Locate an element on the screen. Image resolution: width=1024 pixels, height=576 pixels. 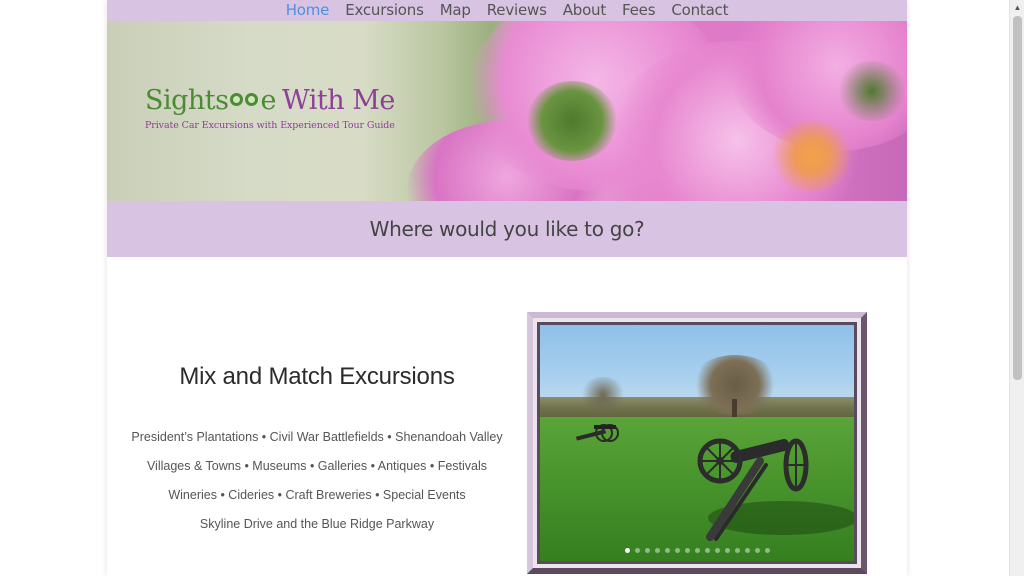
flower-stamen-shape is located at coordinates (812, 156).